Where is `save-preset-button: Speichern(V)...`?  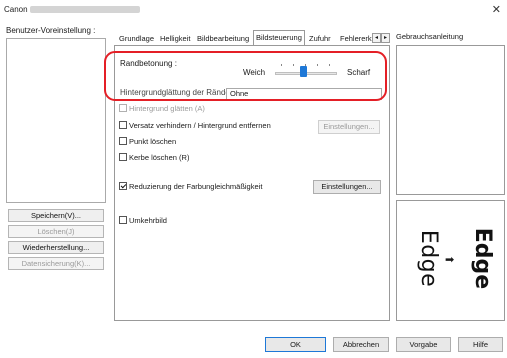 save-preset-button: Speichern(V)... is located at coordinates (56, 215).